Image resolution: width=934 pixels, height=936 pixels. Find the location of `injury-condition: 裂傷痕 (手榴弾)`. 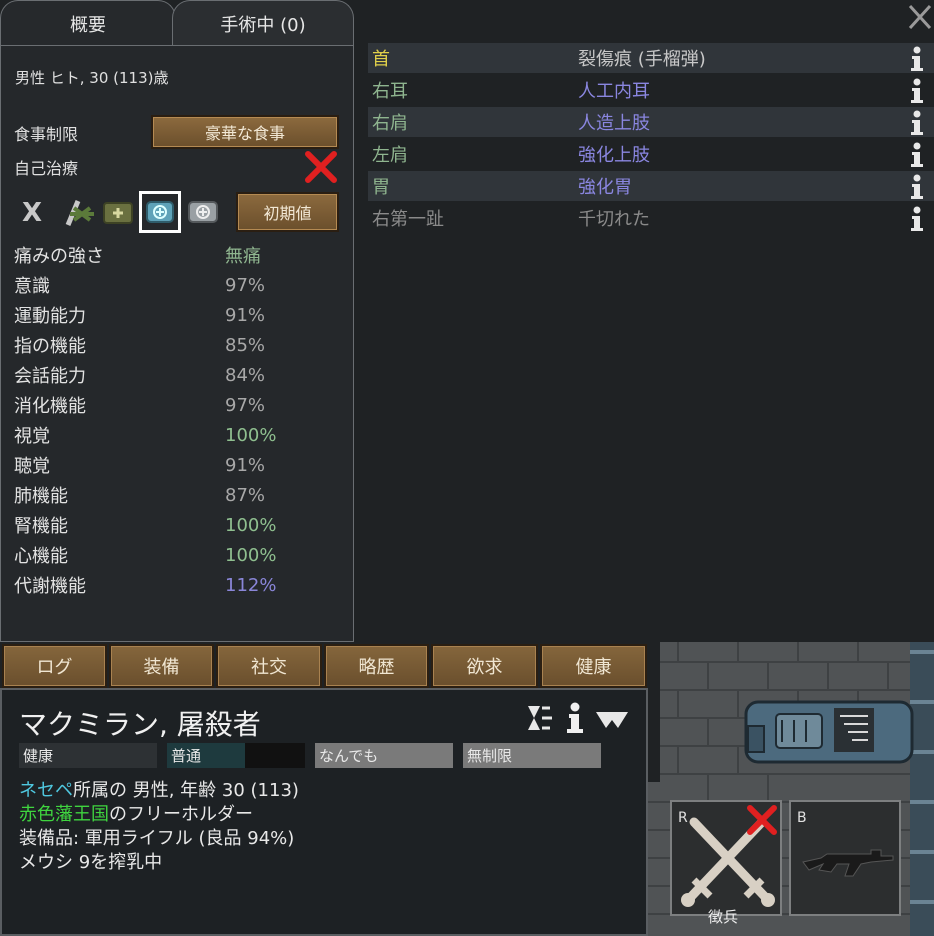

injury-condition: 裂傷痕 (手榴弾) is located at coordinates (642, 59).